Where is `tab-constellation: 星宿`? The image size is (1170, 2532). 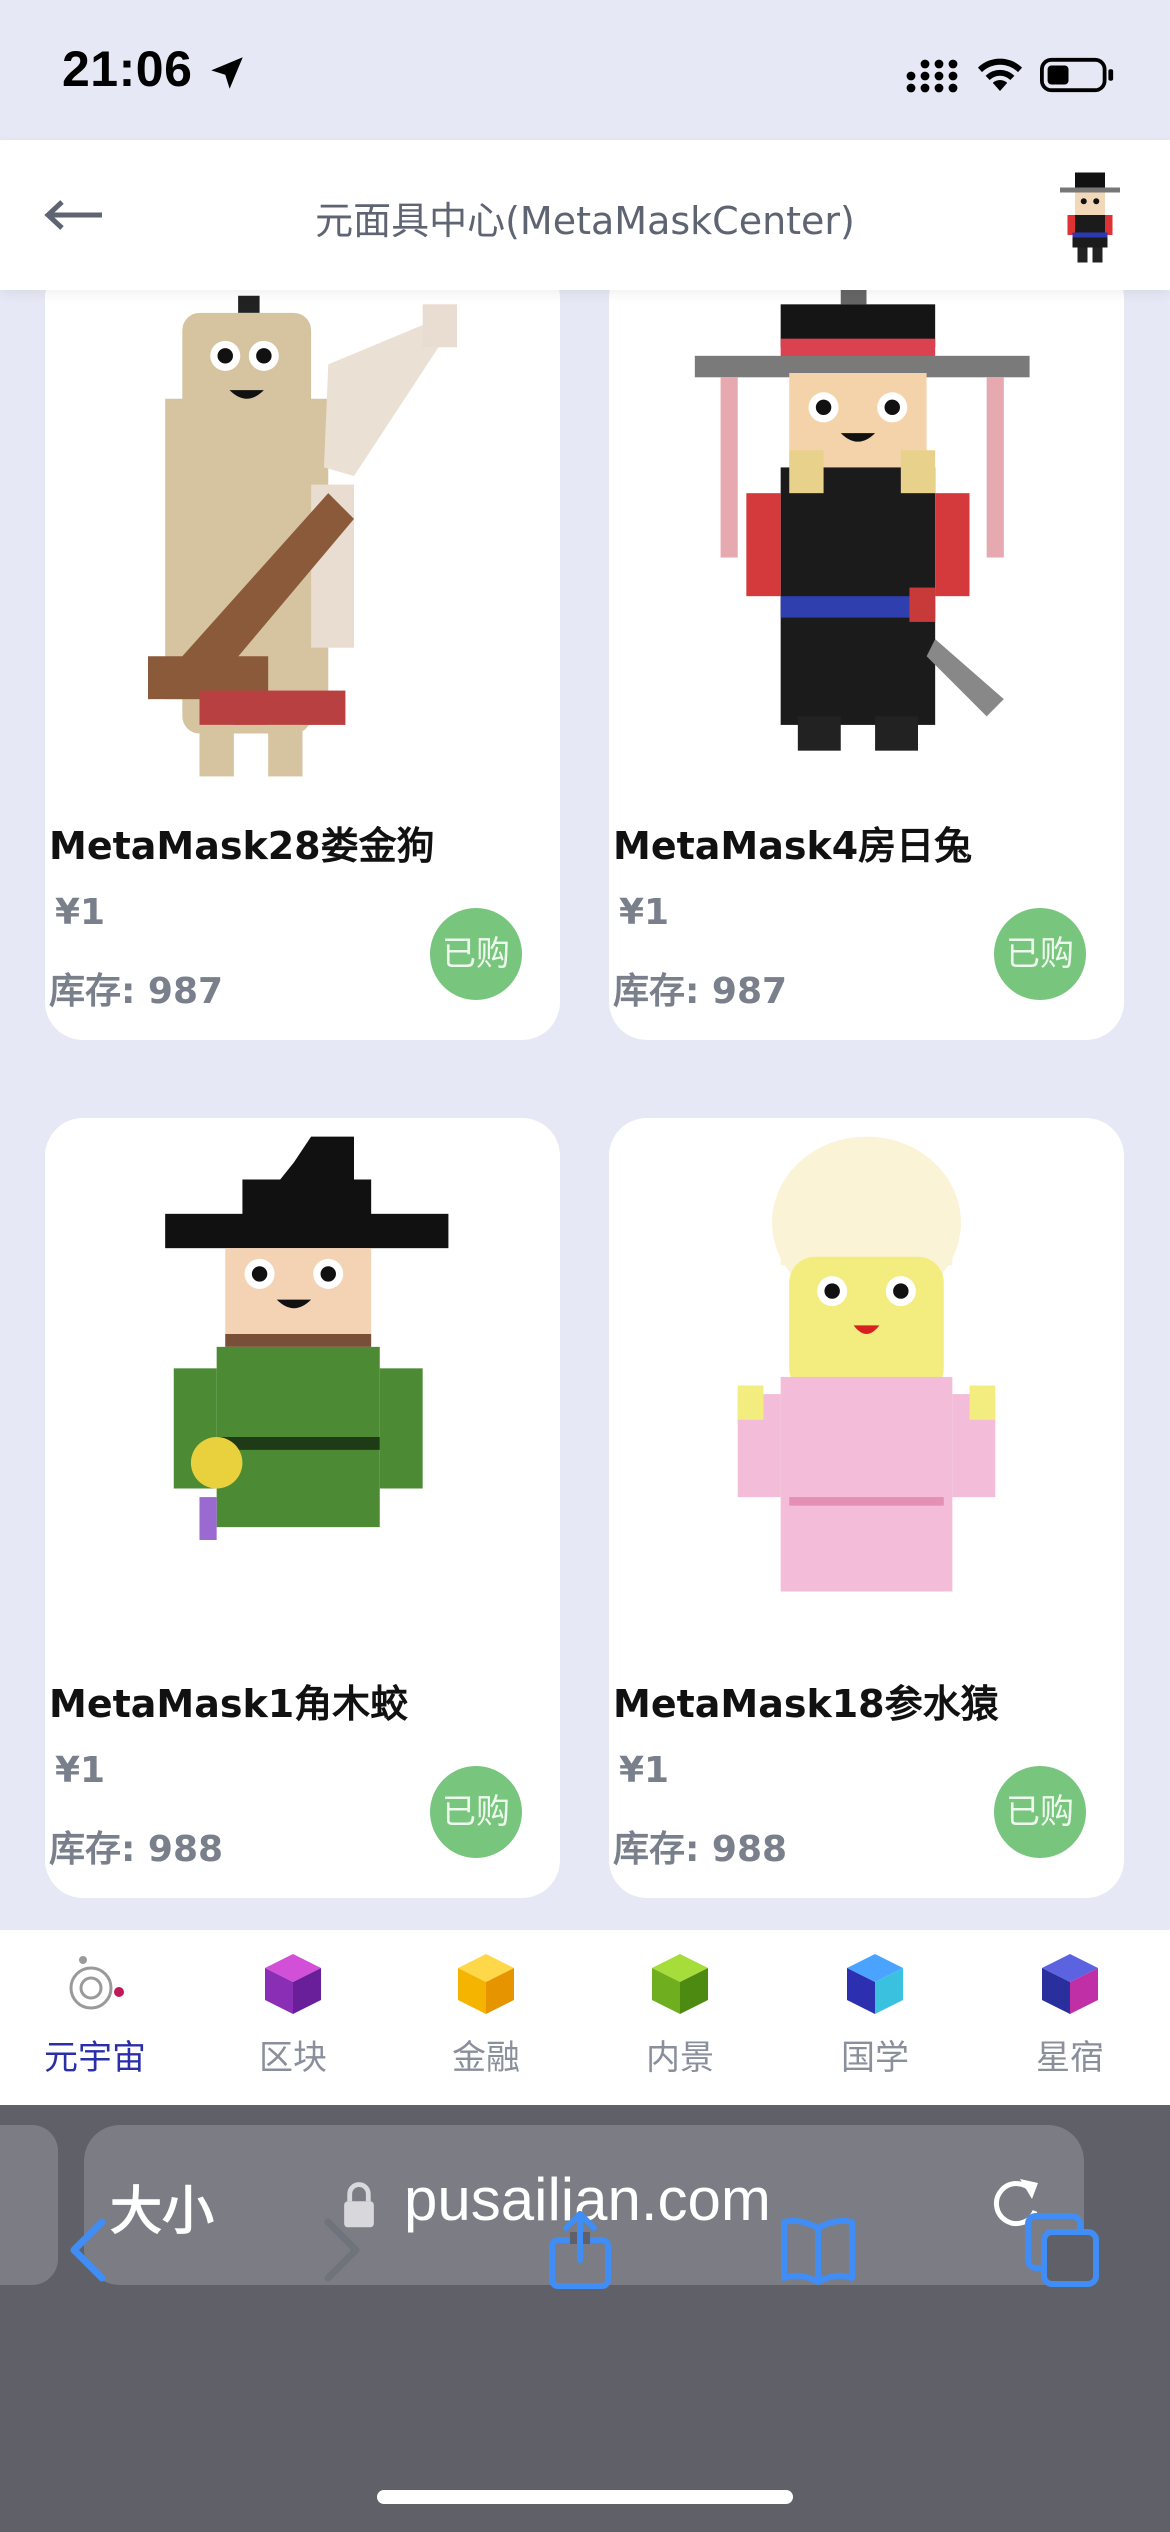 tab-constellation: 星宿 is located at coordinates (1070, 2023).